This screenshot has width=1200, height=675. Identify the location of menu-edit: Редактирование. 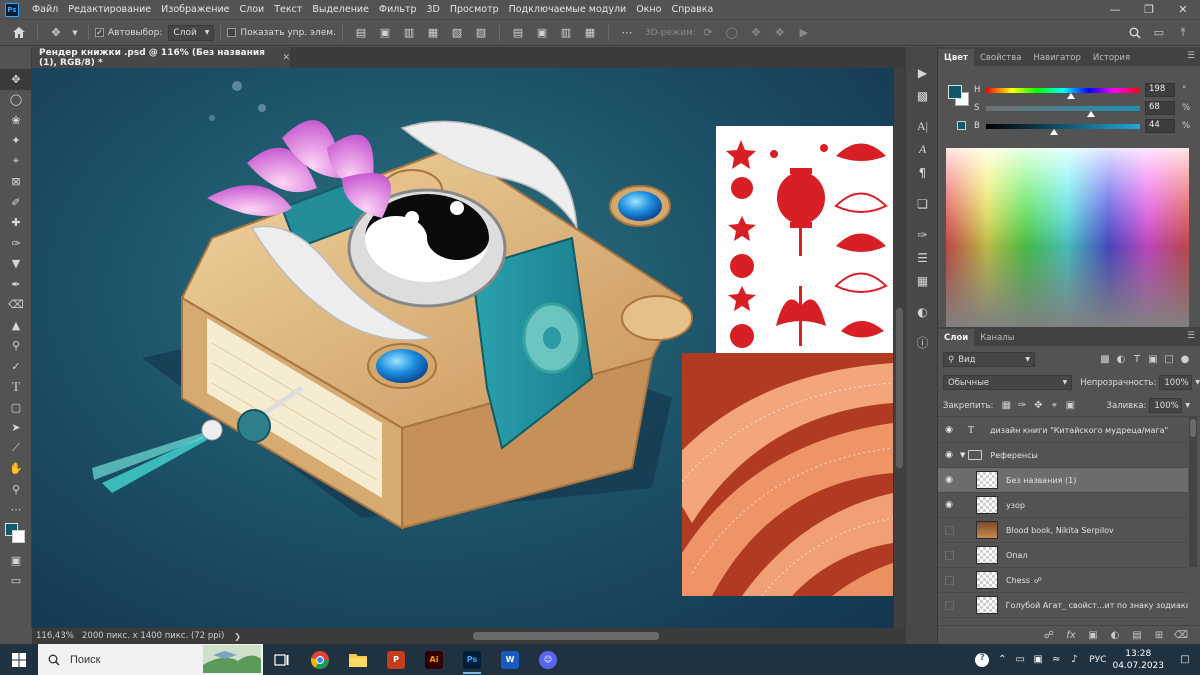
(109, 9).